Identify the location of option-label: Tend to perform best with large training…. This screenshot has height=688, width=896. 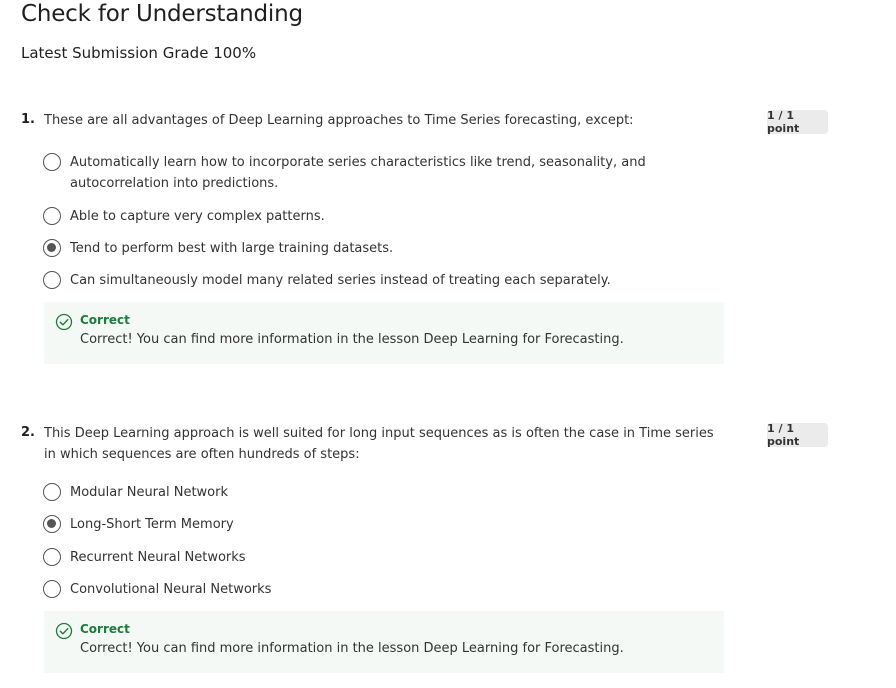
(232, 248).